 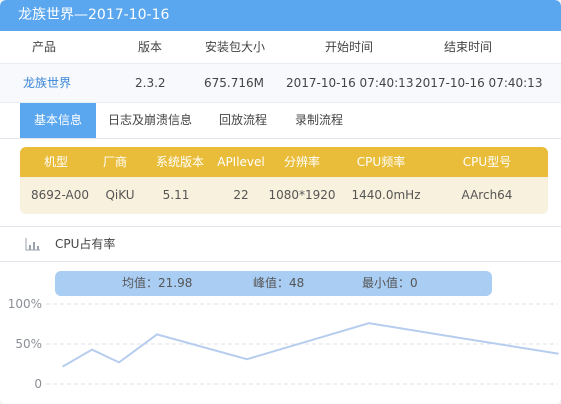 I want to click on spec-os-version-value: 5.11, so click(x=176, y=195).